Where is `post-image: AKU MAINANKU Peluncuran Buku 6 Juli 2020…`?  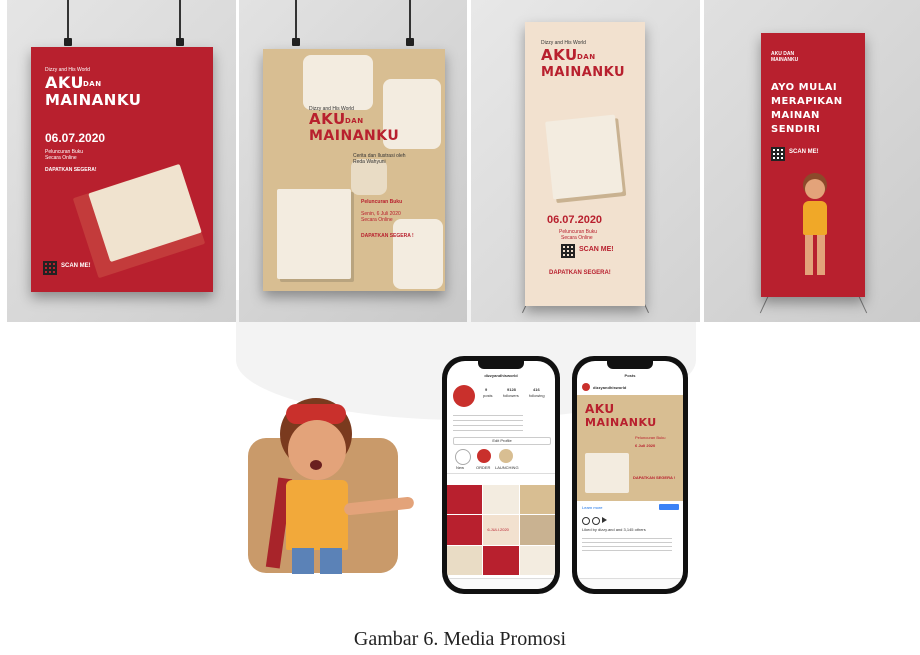
post-image: AKU MAINANKU Peluncuran Buku 6 Juli 2020… is located at coordinates (630, 448).